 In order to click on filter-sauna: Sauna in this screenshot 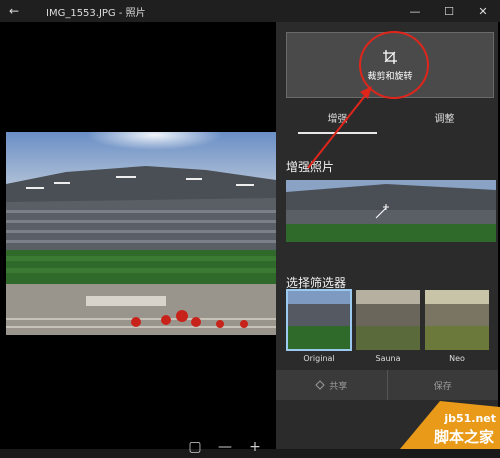, I will do `click(388, 329)`.